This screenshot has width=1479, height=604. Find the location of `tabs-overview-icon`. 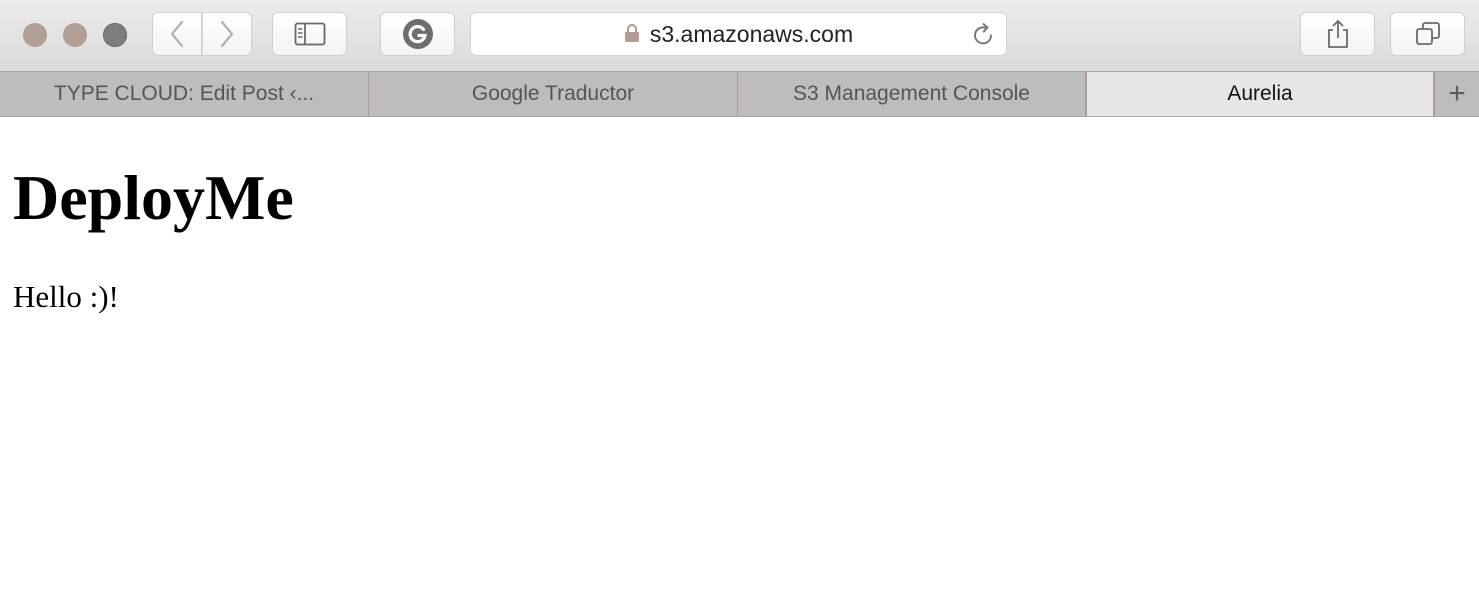

tabs-overview-icon is located at coordinates (1427, 33).